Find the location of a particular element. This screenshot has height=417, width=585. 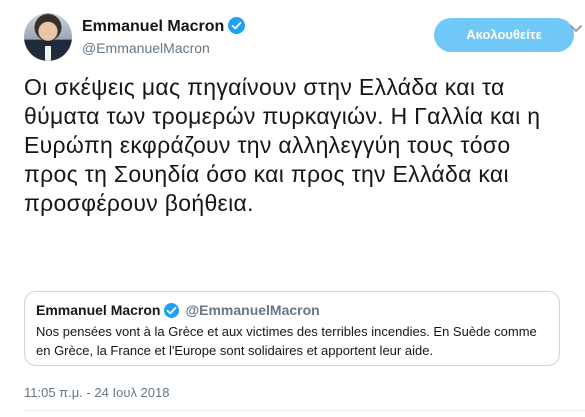

quoted-author-handle: @EmmanuelMacron is located at coordinates (252, 310).